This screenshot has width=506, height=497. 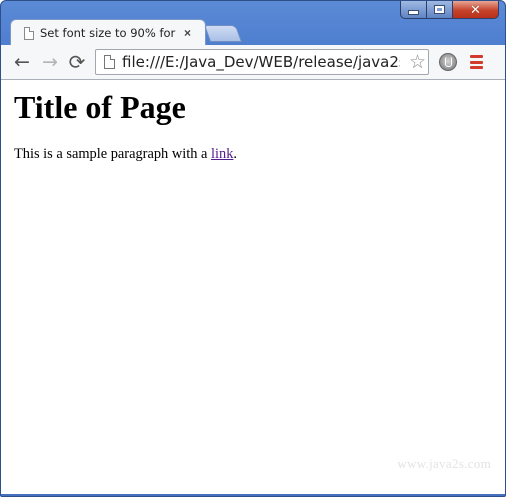 What do you see at coordinates (444, 463) in the screenshot?
I see `watermark: www.java2s.com` at bounding box center [444, 463].